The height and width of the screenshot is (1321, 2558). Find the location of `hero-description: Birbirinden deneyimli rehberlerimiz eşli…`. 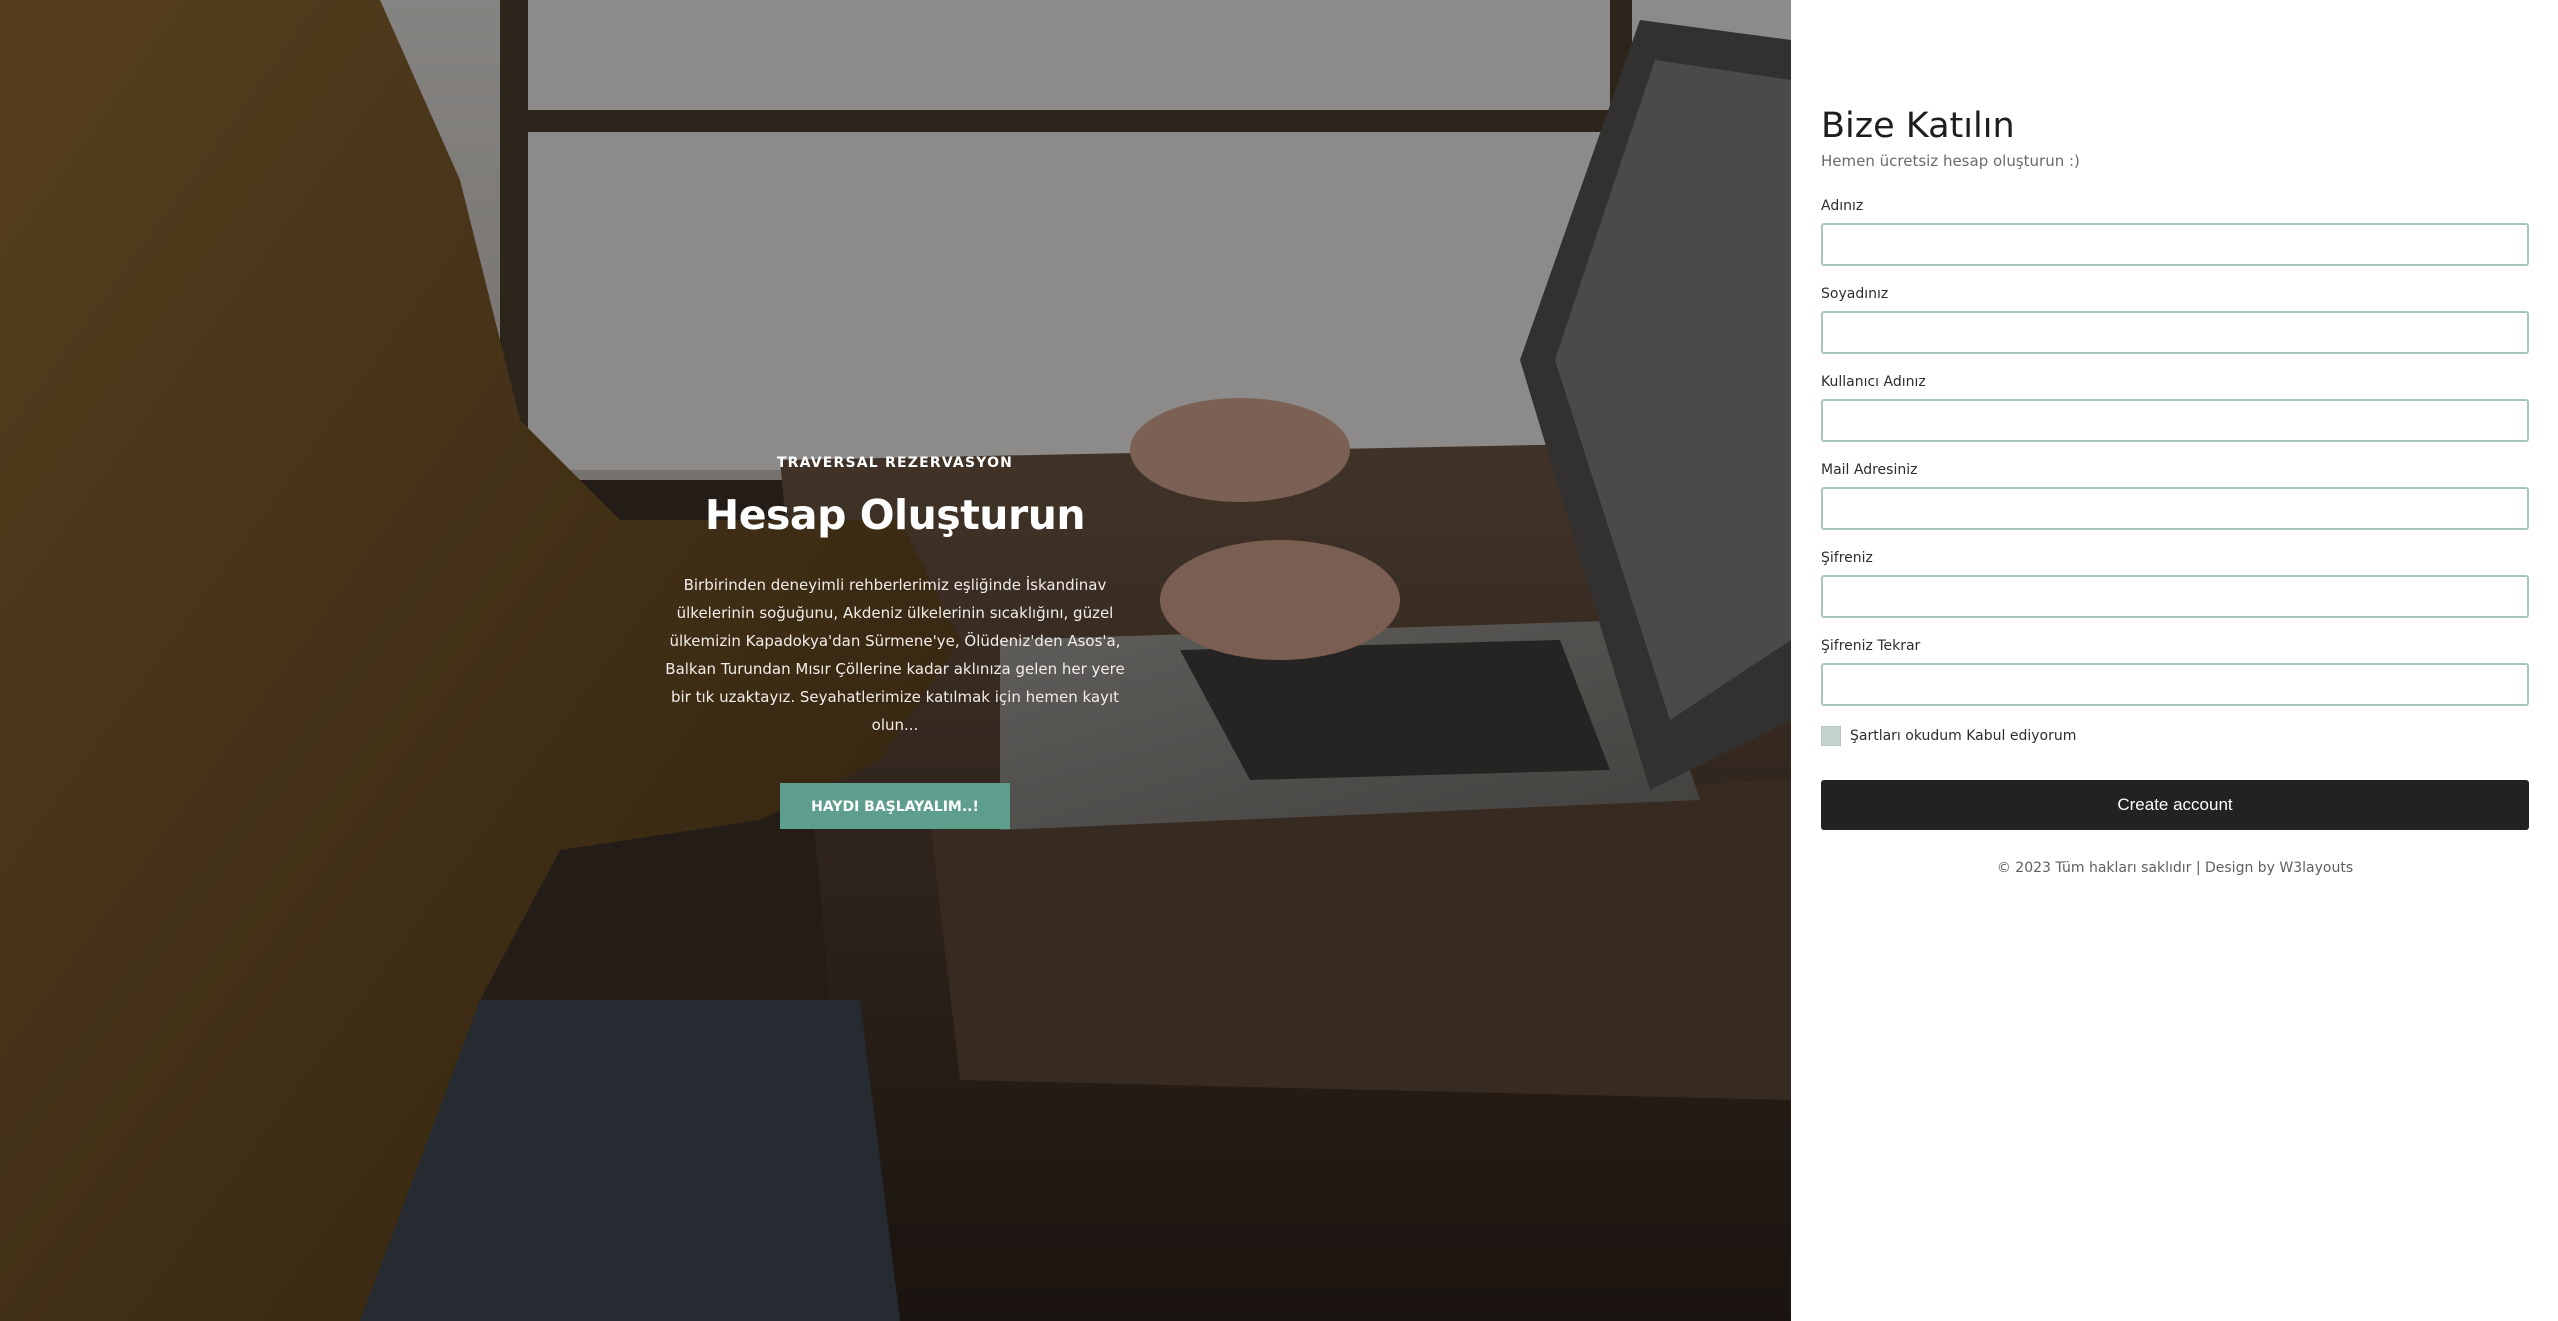

hero-description: Birbirinden deneyimli rehberlerimiz eşli… is located at coordinates (895, 655).